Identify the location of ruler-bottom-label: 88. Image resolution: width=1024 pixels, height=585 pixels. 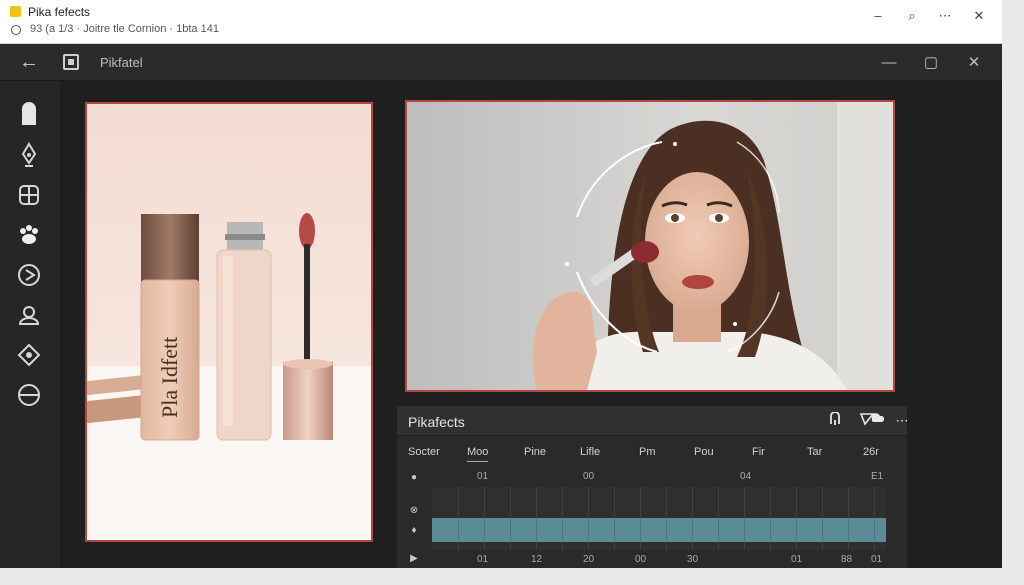
(847, 559).